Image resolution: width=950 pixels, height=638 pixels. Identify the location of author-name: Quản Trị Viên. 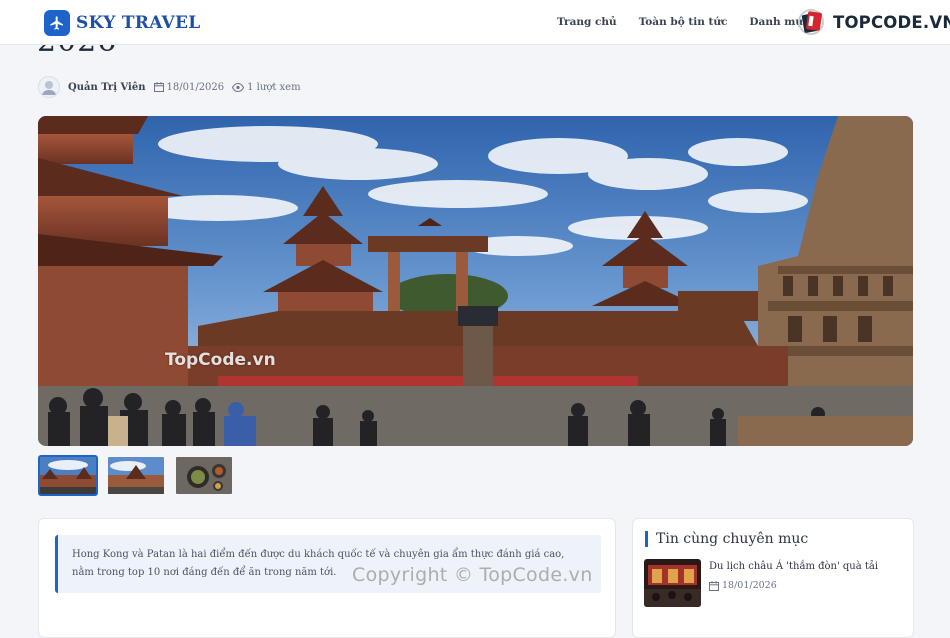
(107, 87).